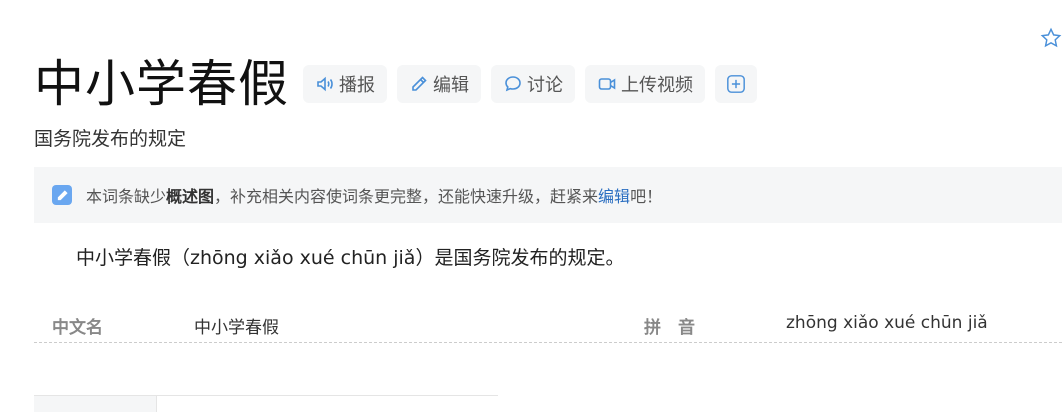 The width and height of the screenshot is (1062, 412). What do you see at coordinates (161, 84) in the screenshot?
I see `page-title: 中小学春假` at bounding box center [161, 84].